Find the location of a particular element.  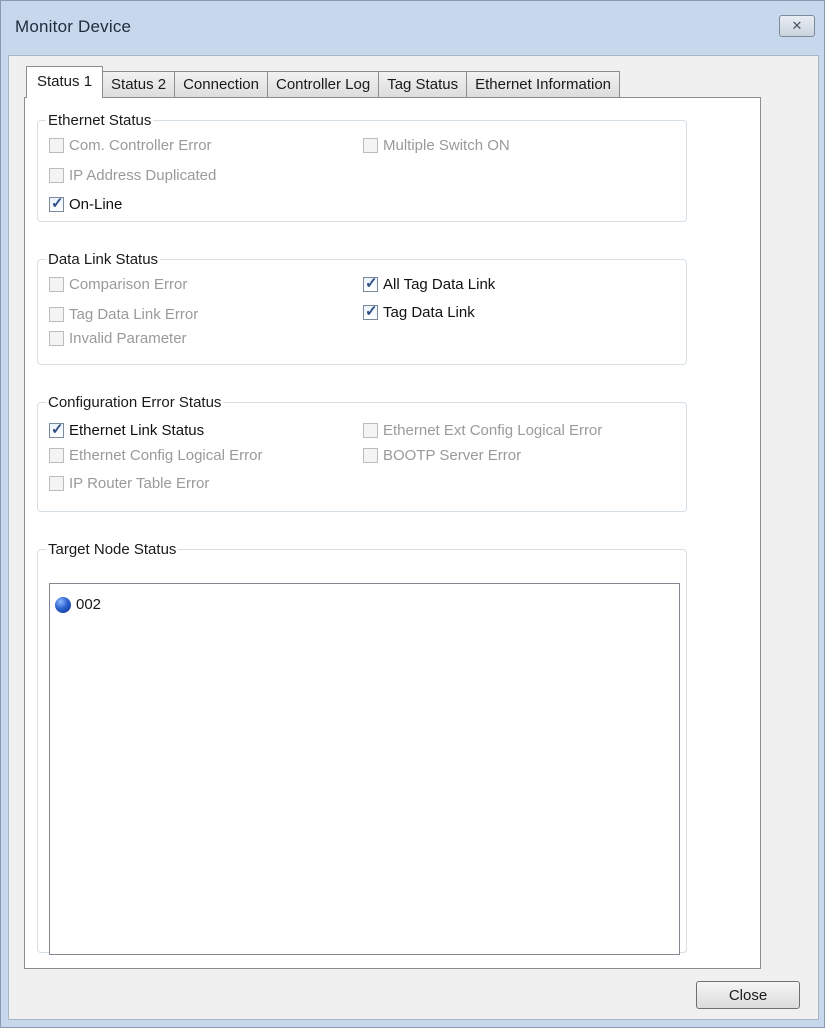

ethernet-ext-config-logical-error-checkbox: Ethernet Ext Config Logical Error is located at coordinates (482, 430).